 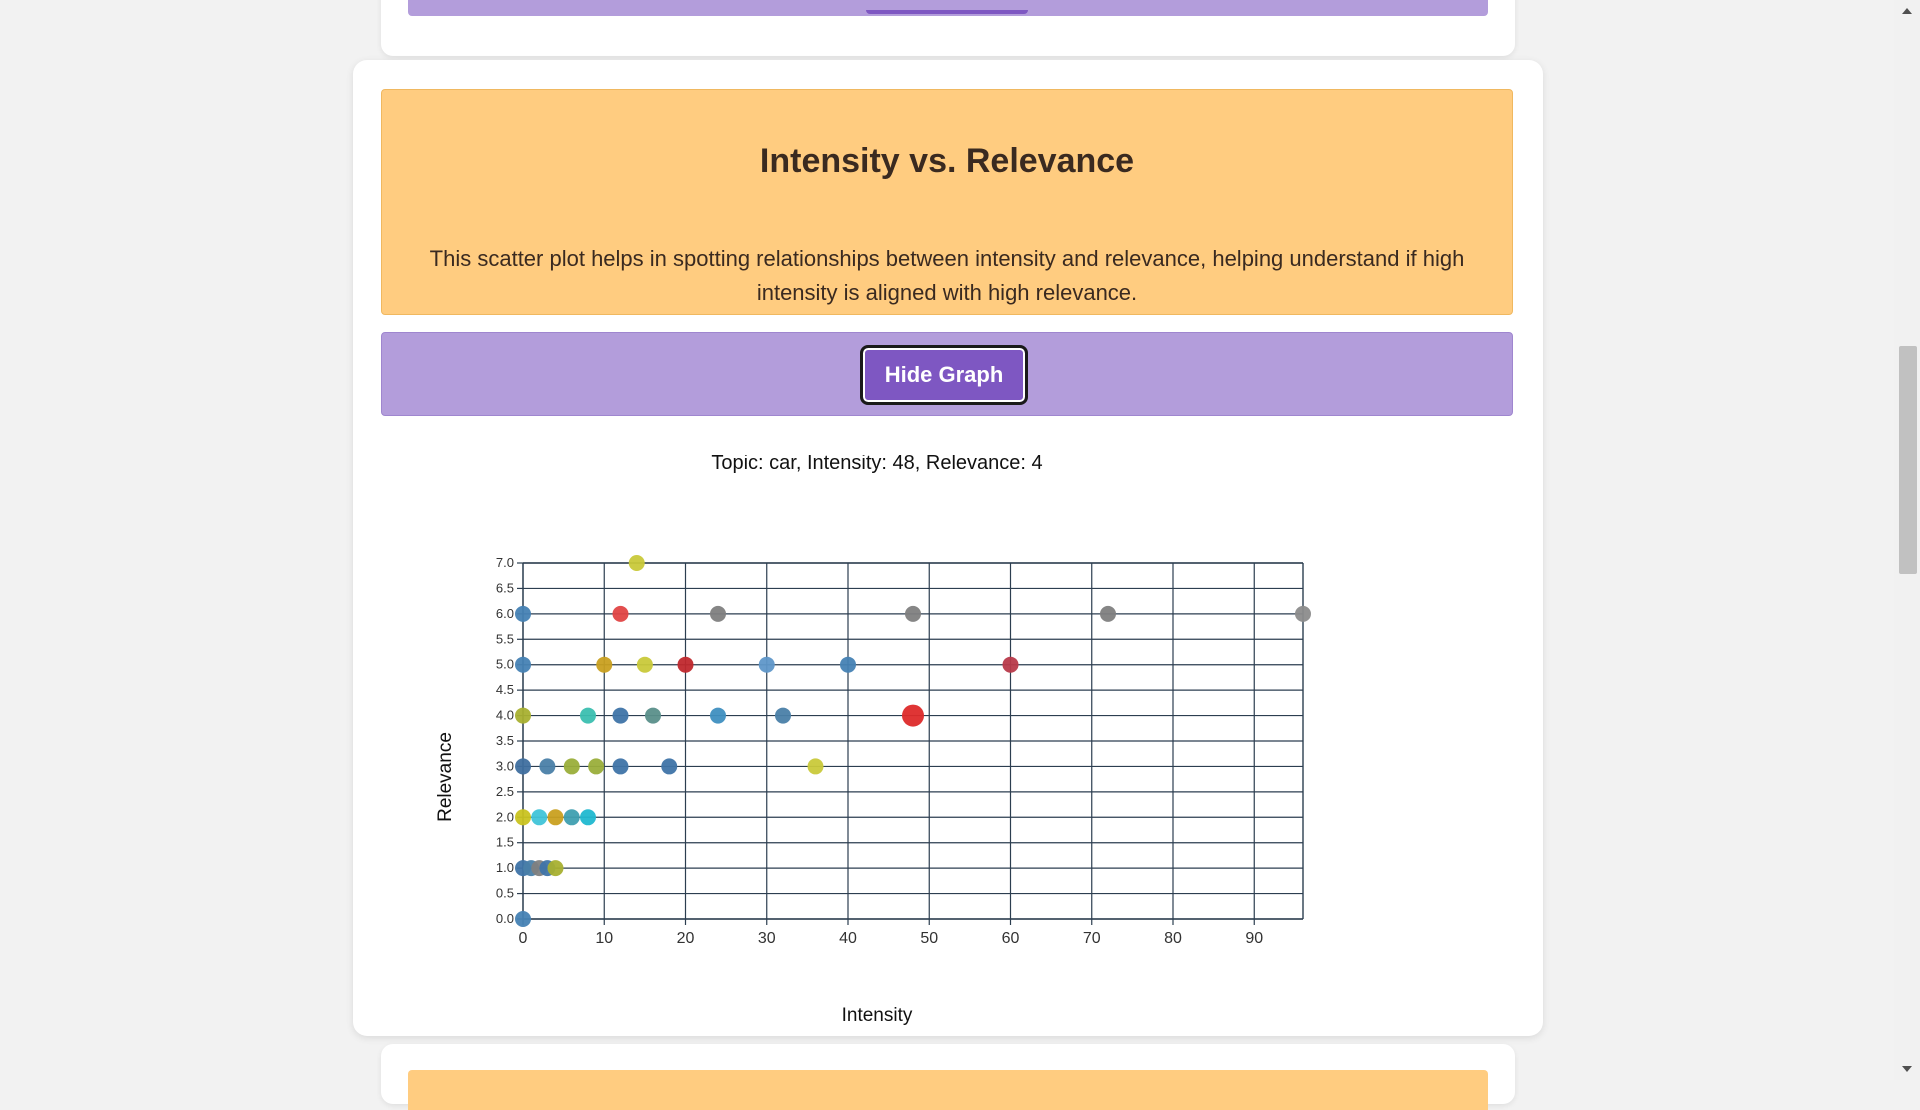 What do you see at coordinates (523, 938) in the screenshot?
I see `x-tick-label: 0` at bounding box center [523, 938].